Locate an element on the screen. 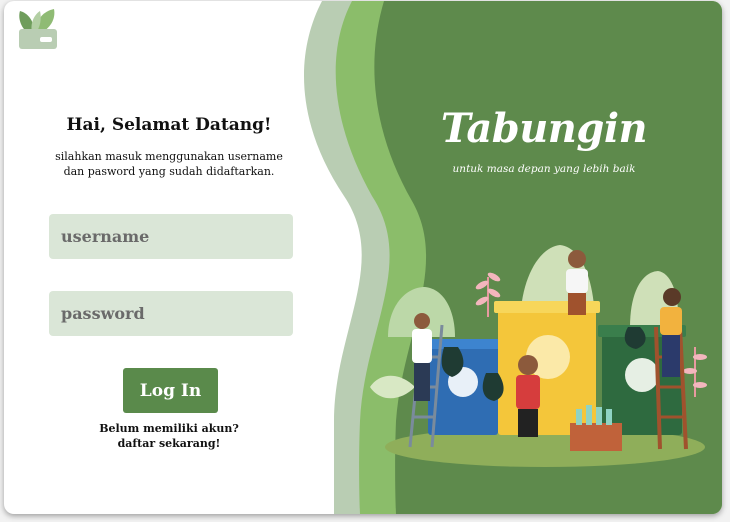 The height and width of the screenshot is (522, 730). brand-tagline: untuk masa depan yang lebih baik is located at coordinates (544, 169).